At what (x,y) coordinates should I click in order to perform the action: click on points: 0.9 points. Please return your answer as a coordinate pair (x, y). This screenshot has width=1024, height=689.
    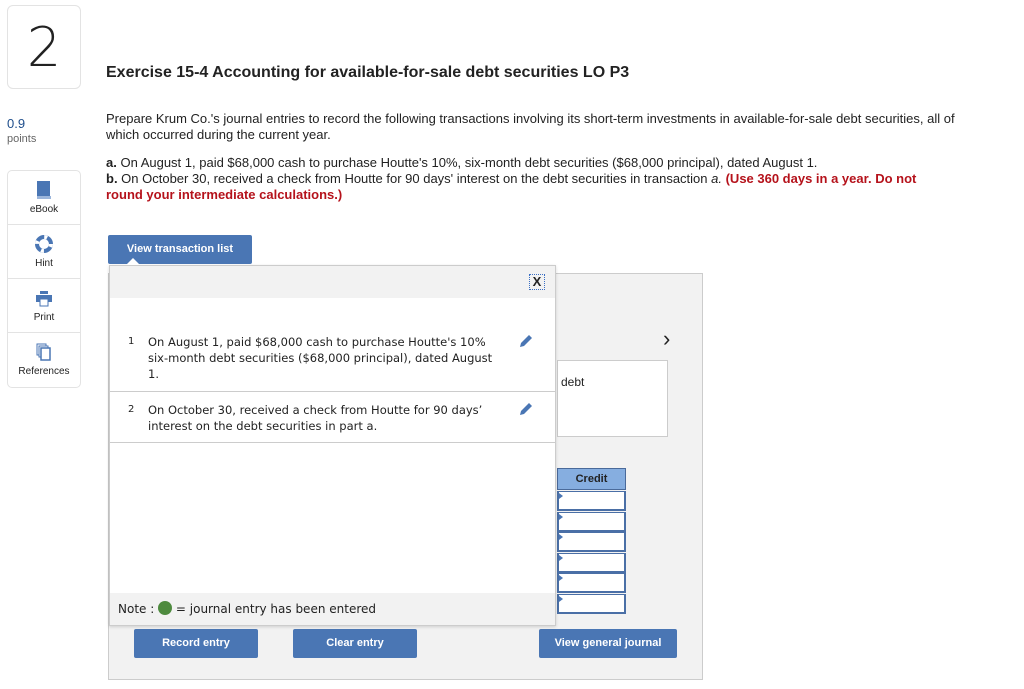
    Looking at the image, I should click on (21, 130).